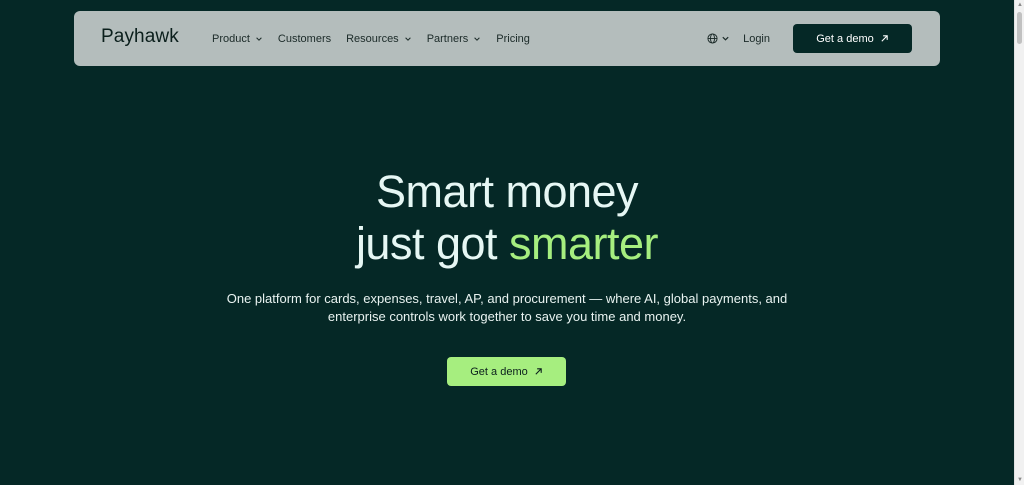 This screenshot has width=1024, height=485. I want to click on nav-item-label: Product, so click(231, 38).